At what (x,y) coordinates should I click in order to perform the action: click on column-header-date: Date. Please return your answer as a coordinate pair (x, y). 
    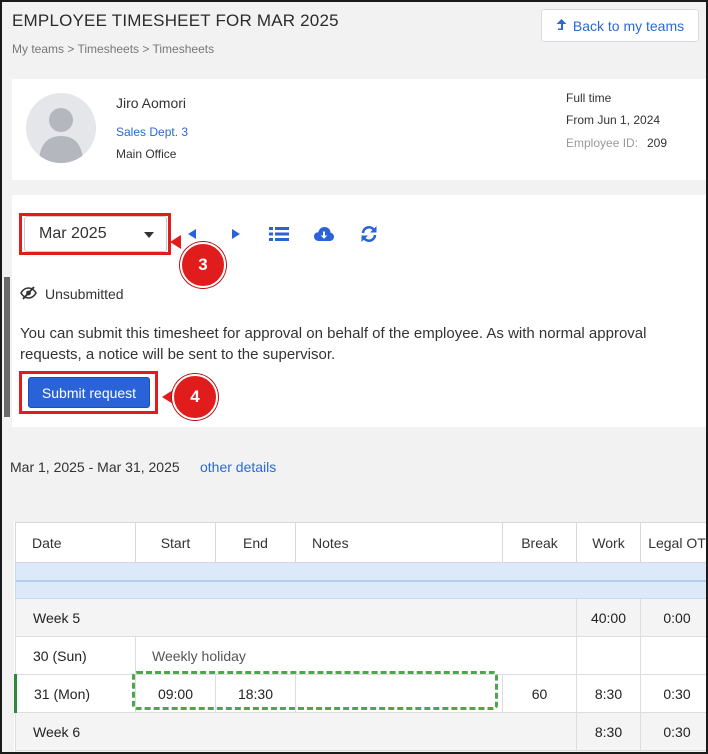
    Looking at the image, I should click on (75, 542).